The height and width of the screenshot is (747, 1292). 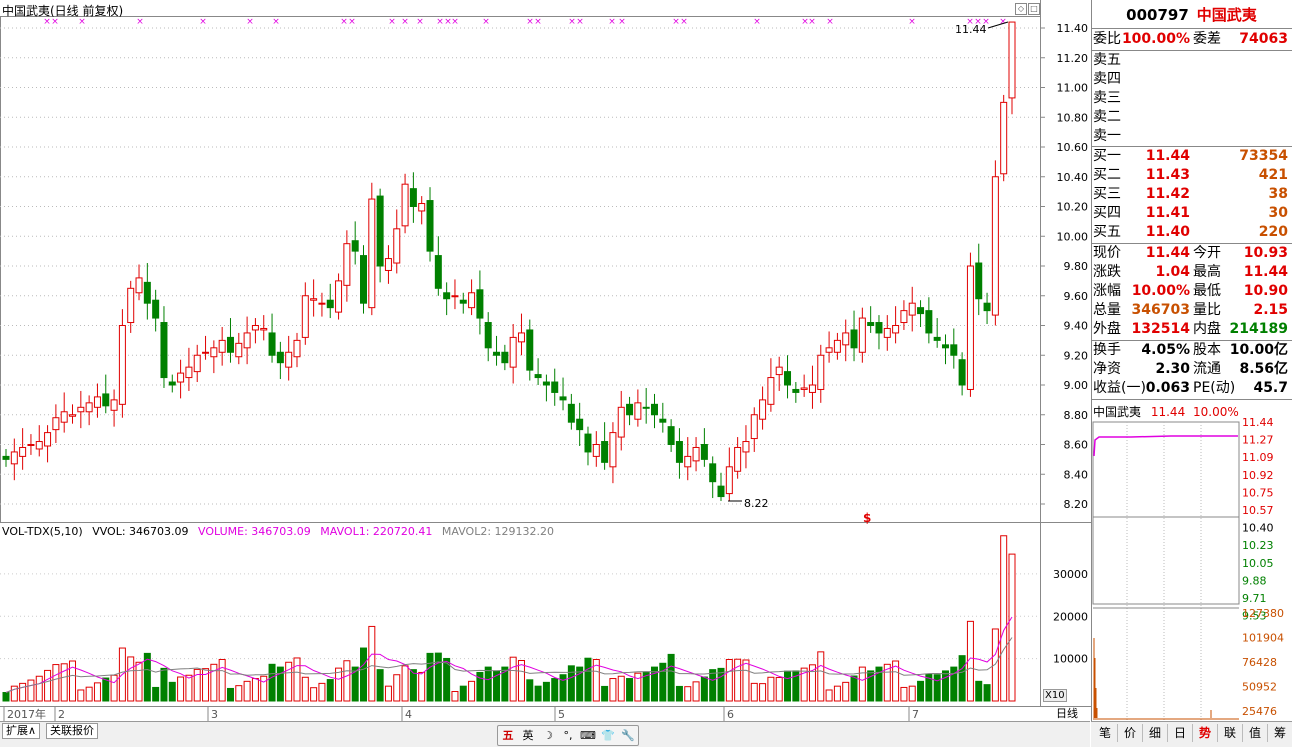 I want to click on related-quotes-tab: 关联报价, so click(x=72, y=731).